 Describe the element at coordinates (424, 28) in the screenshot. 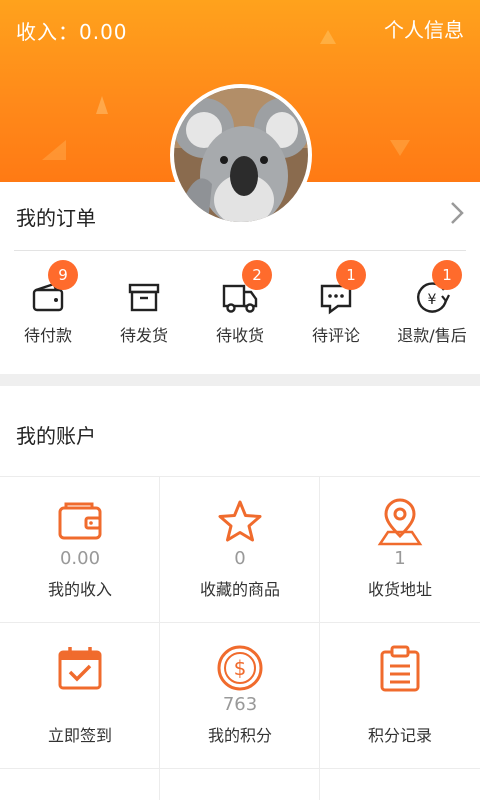

I see `profile-link: 个人信息` at that location.